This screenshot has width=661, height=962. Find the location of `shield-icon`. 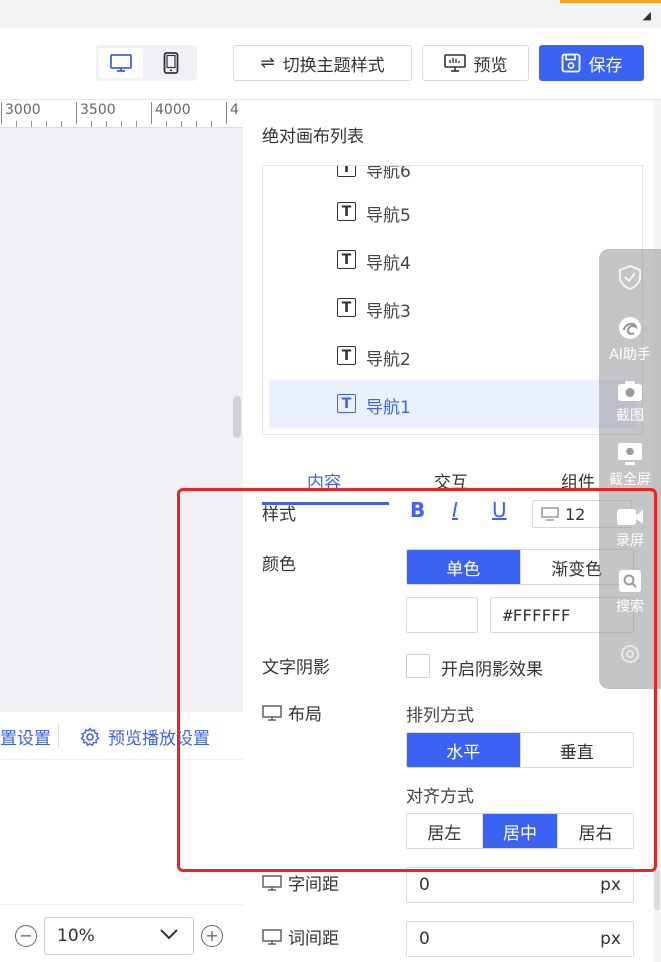

shield-icon is located at coordinates (630, 277).